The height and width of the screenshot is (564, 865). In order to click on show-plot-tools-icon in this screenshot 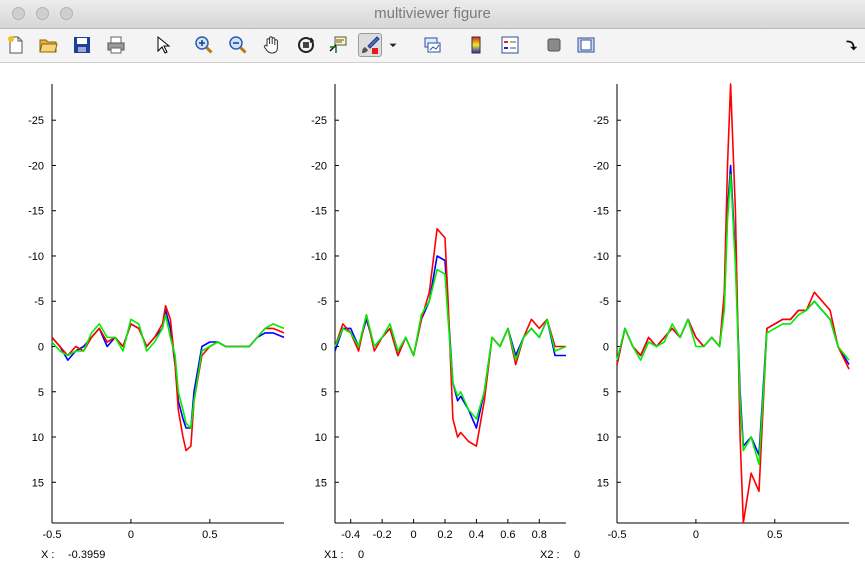, I will do `click(586, 45)`.